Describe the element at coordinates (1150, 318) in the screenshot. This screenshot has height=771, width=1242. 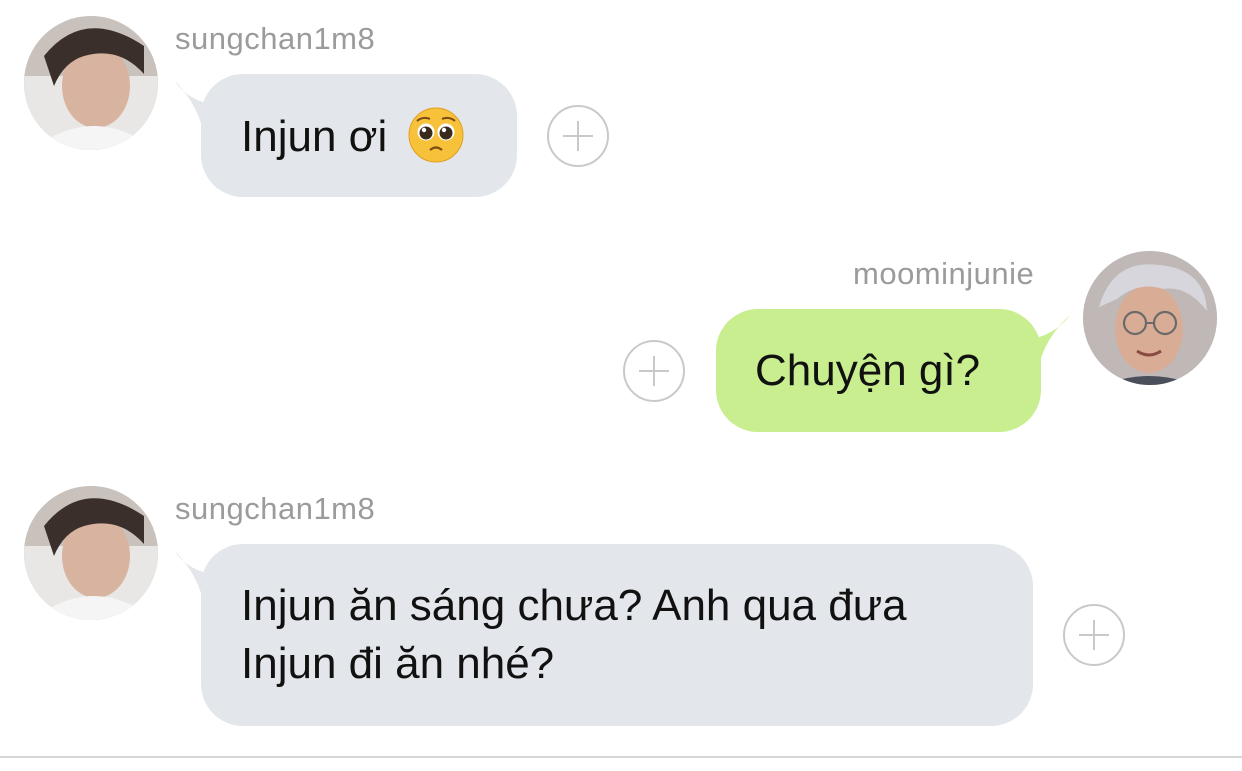
I see `avatar-moominjunie` at that location.